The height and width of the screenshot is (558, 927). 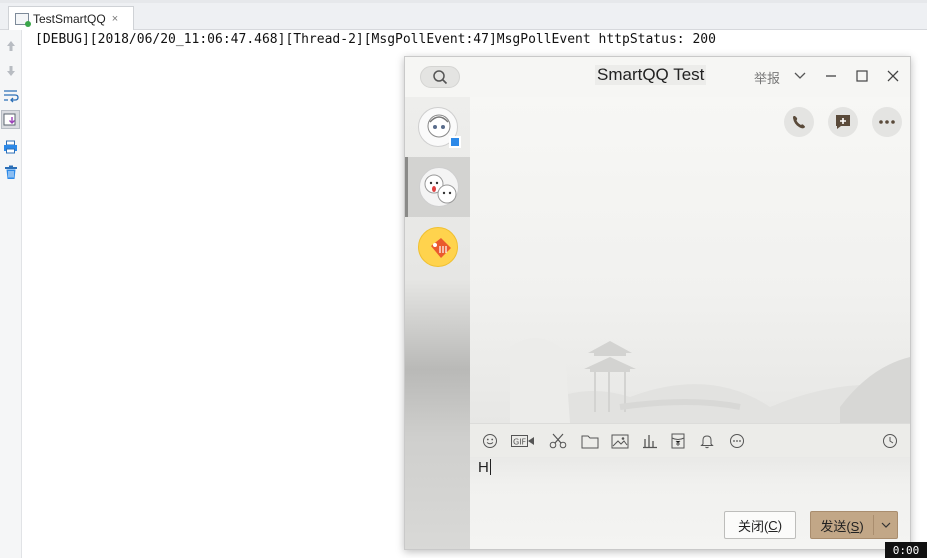 I want to click on report-link: 举报, so click(x=767, y=77).